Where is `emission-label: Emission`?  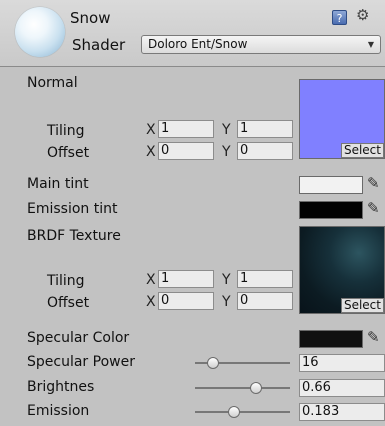
emission-label: Emission is located at coordinates (58, 411).